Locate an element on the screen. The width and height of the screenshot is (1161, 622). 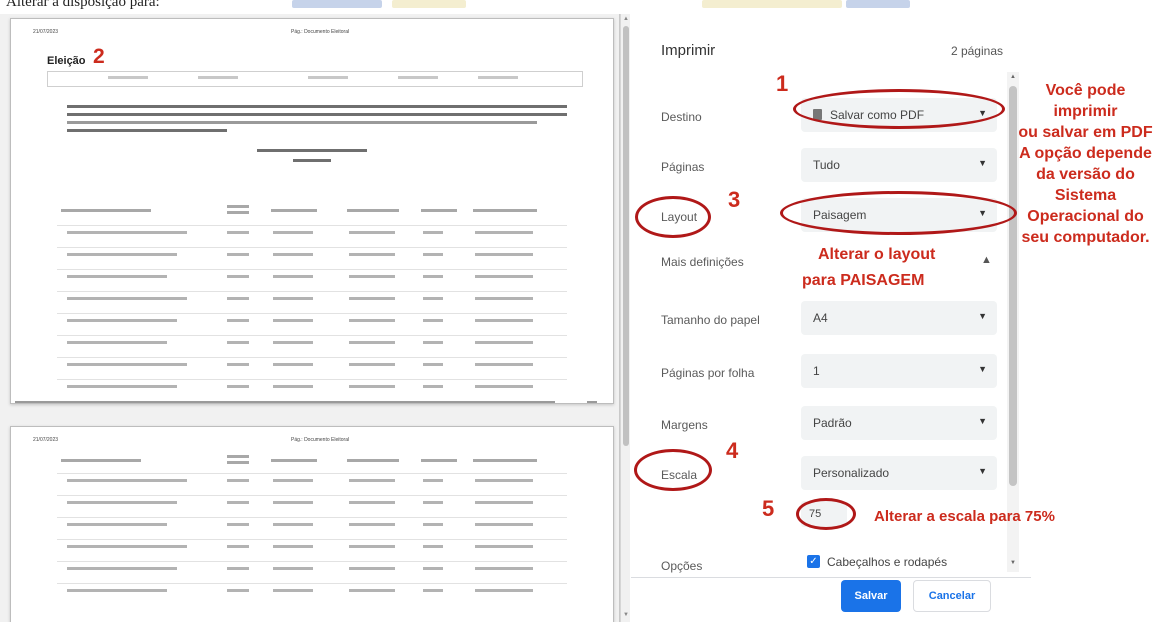
side-note-line: seu computador. is located at coordinates (1085, 237).